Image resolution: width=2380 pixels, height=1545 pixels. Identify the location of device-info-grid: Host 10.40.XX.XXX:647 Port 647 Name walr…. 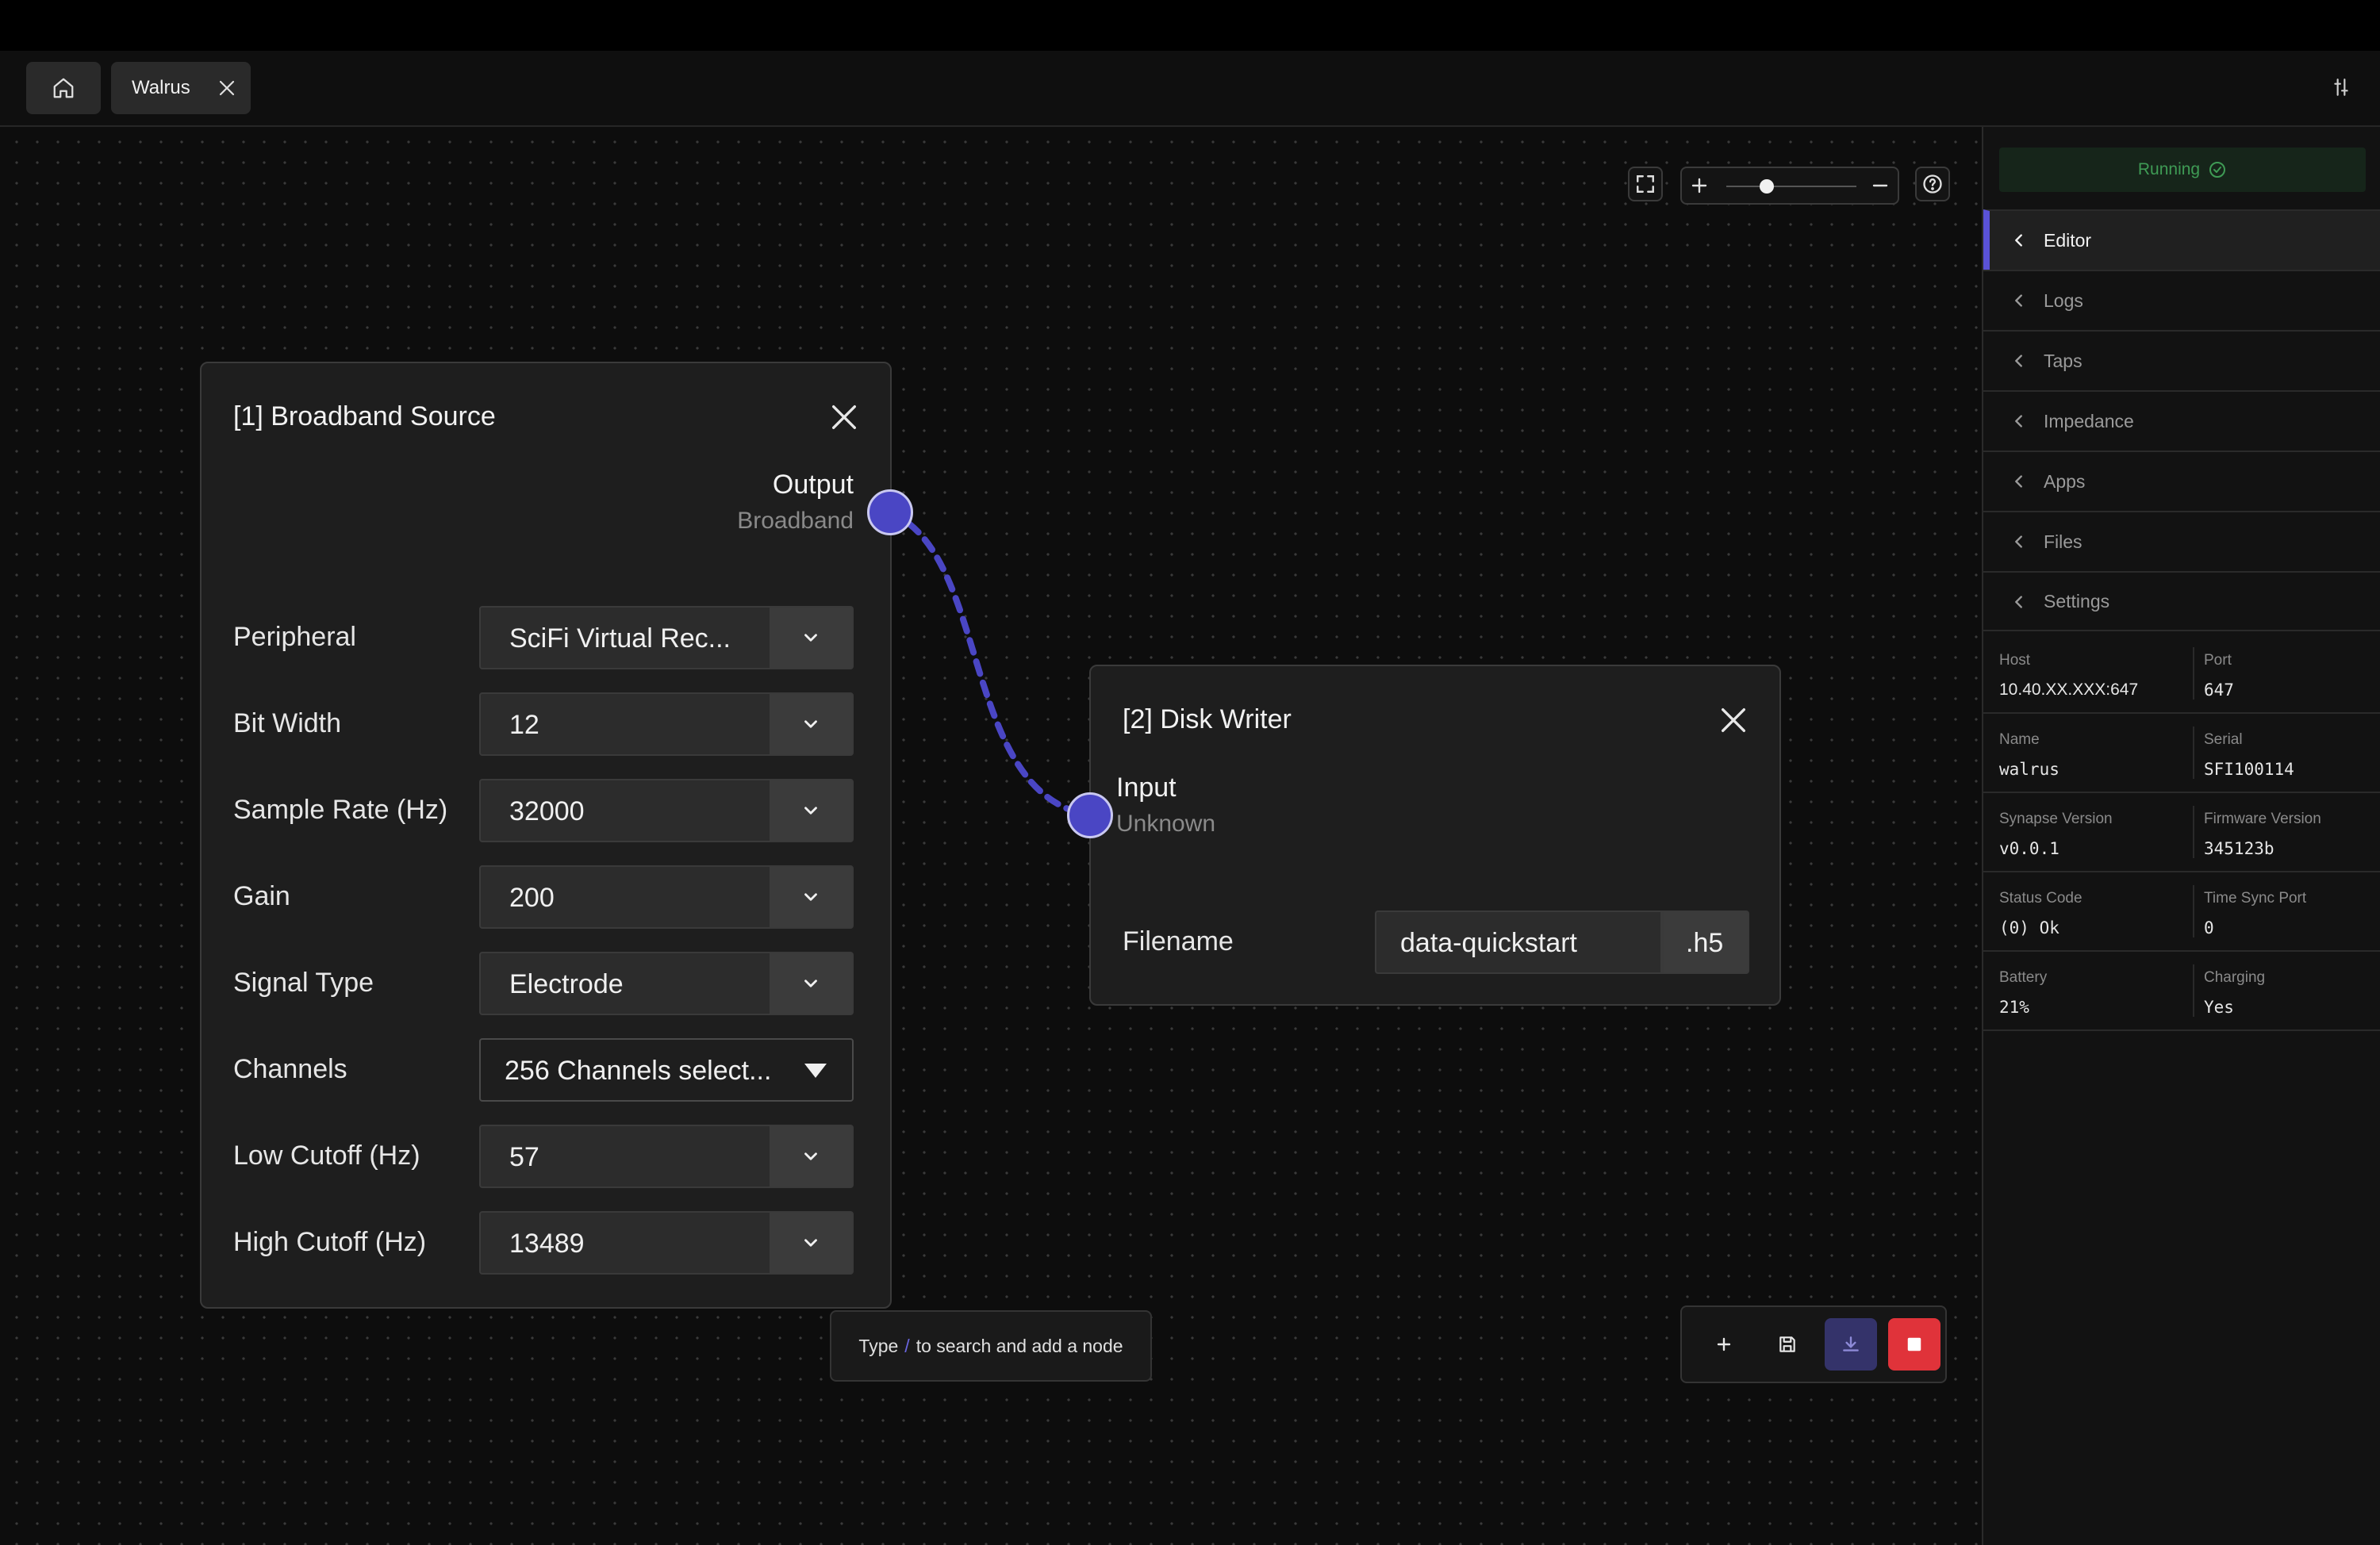
(2181, 832).